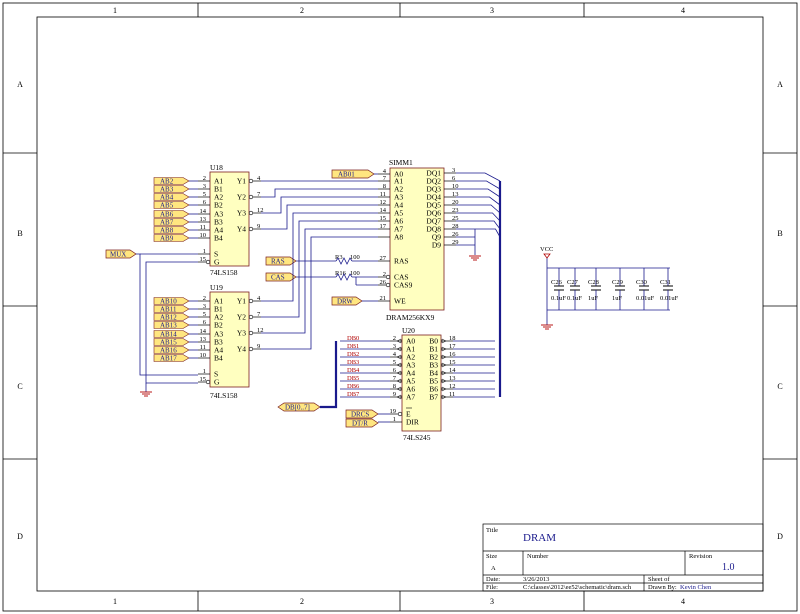  What do you see at coordinates (251, 213) in the screenshot?
I see `u18-invert-Y3` at bounding box center [251, 213].